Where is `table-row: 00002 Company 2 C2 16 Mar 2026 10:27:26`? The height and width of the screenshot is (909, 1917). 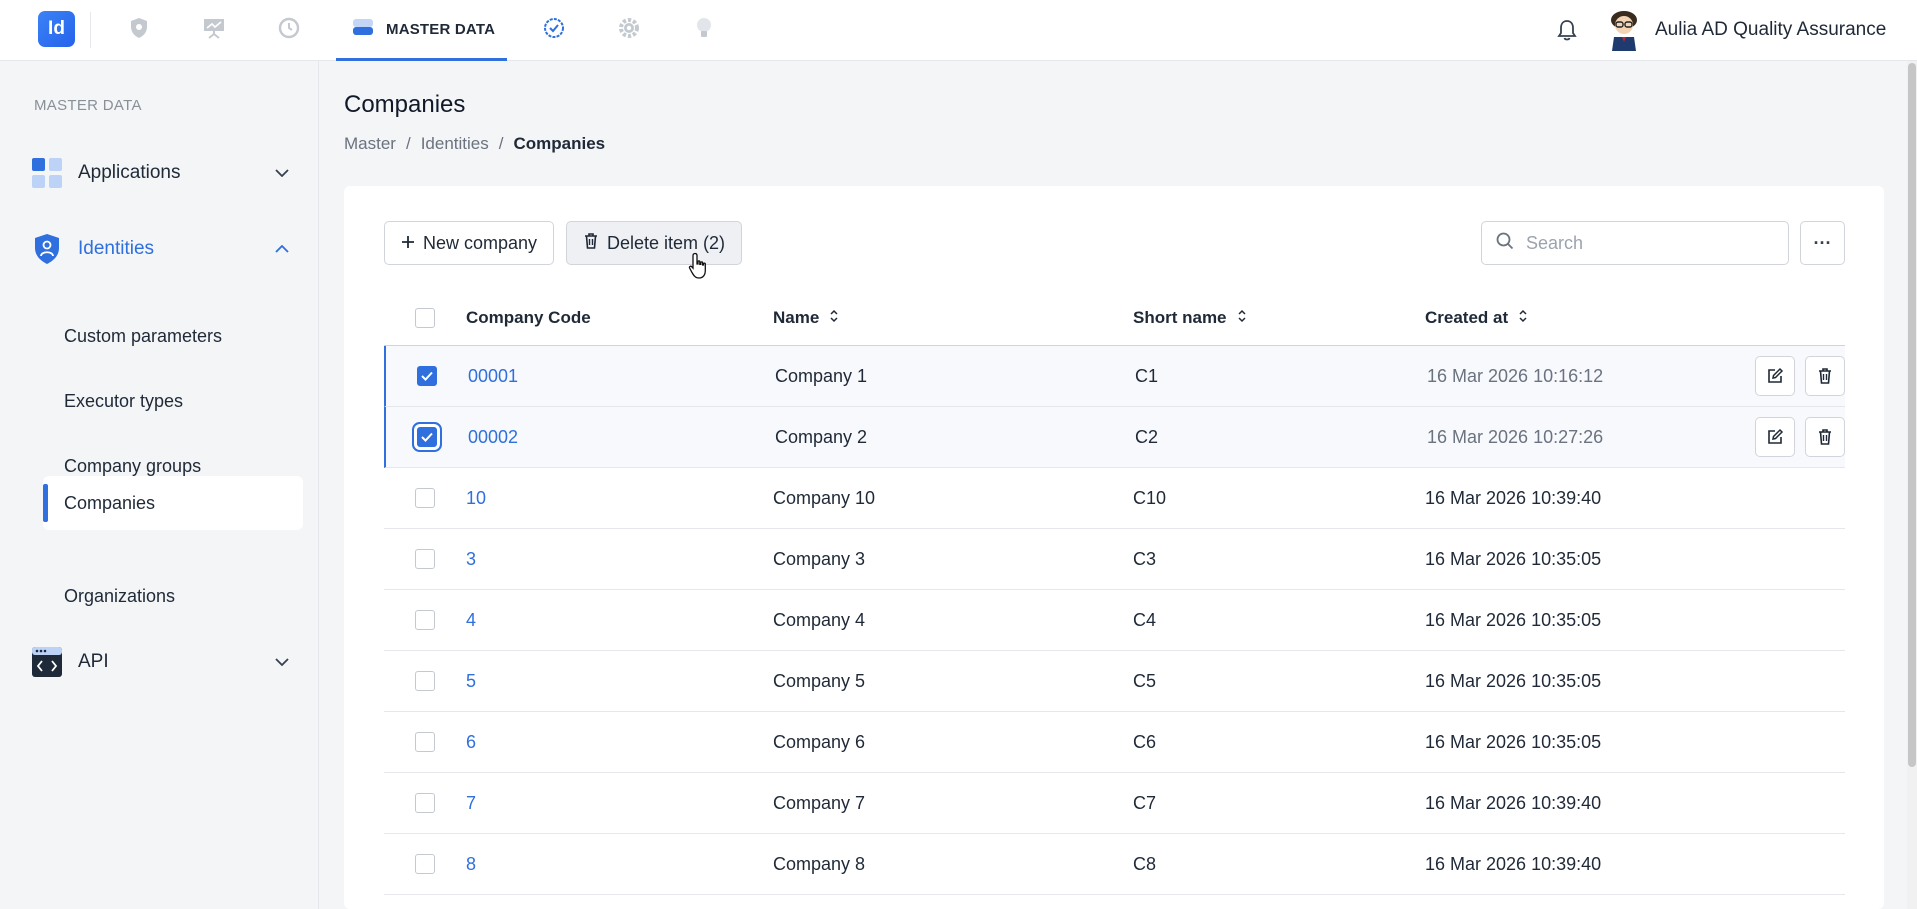 table-row: 00002 Company 2 C2 16 Mar 2026 10:27:26 is located at coordinates (1114, 437).